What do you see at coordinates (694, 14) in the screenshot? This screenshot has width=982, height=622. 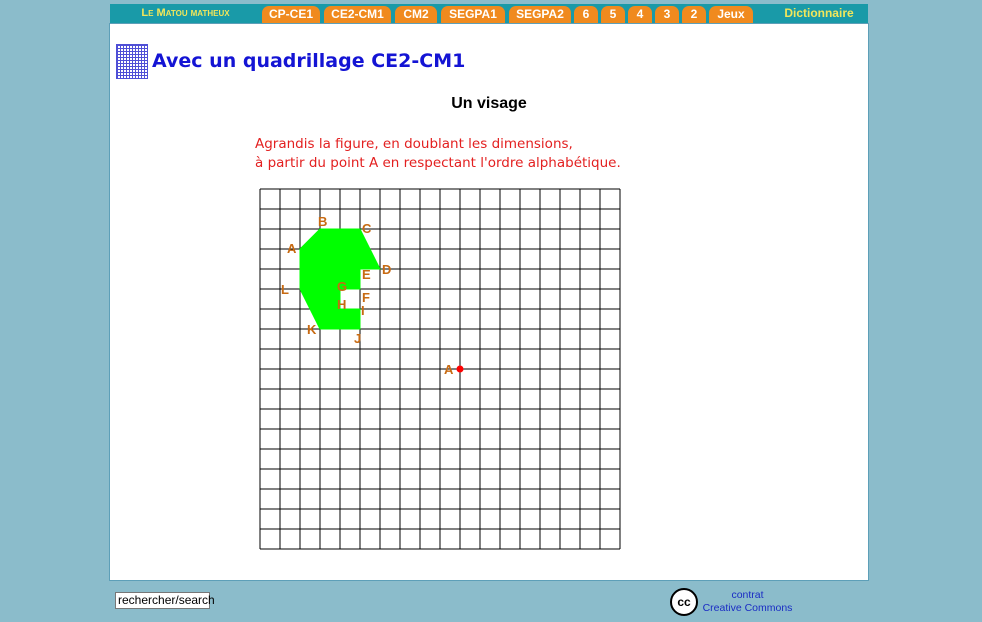 I see `tab-2: 2` at bounding box center [694, 14].